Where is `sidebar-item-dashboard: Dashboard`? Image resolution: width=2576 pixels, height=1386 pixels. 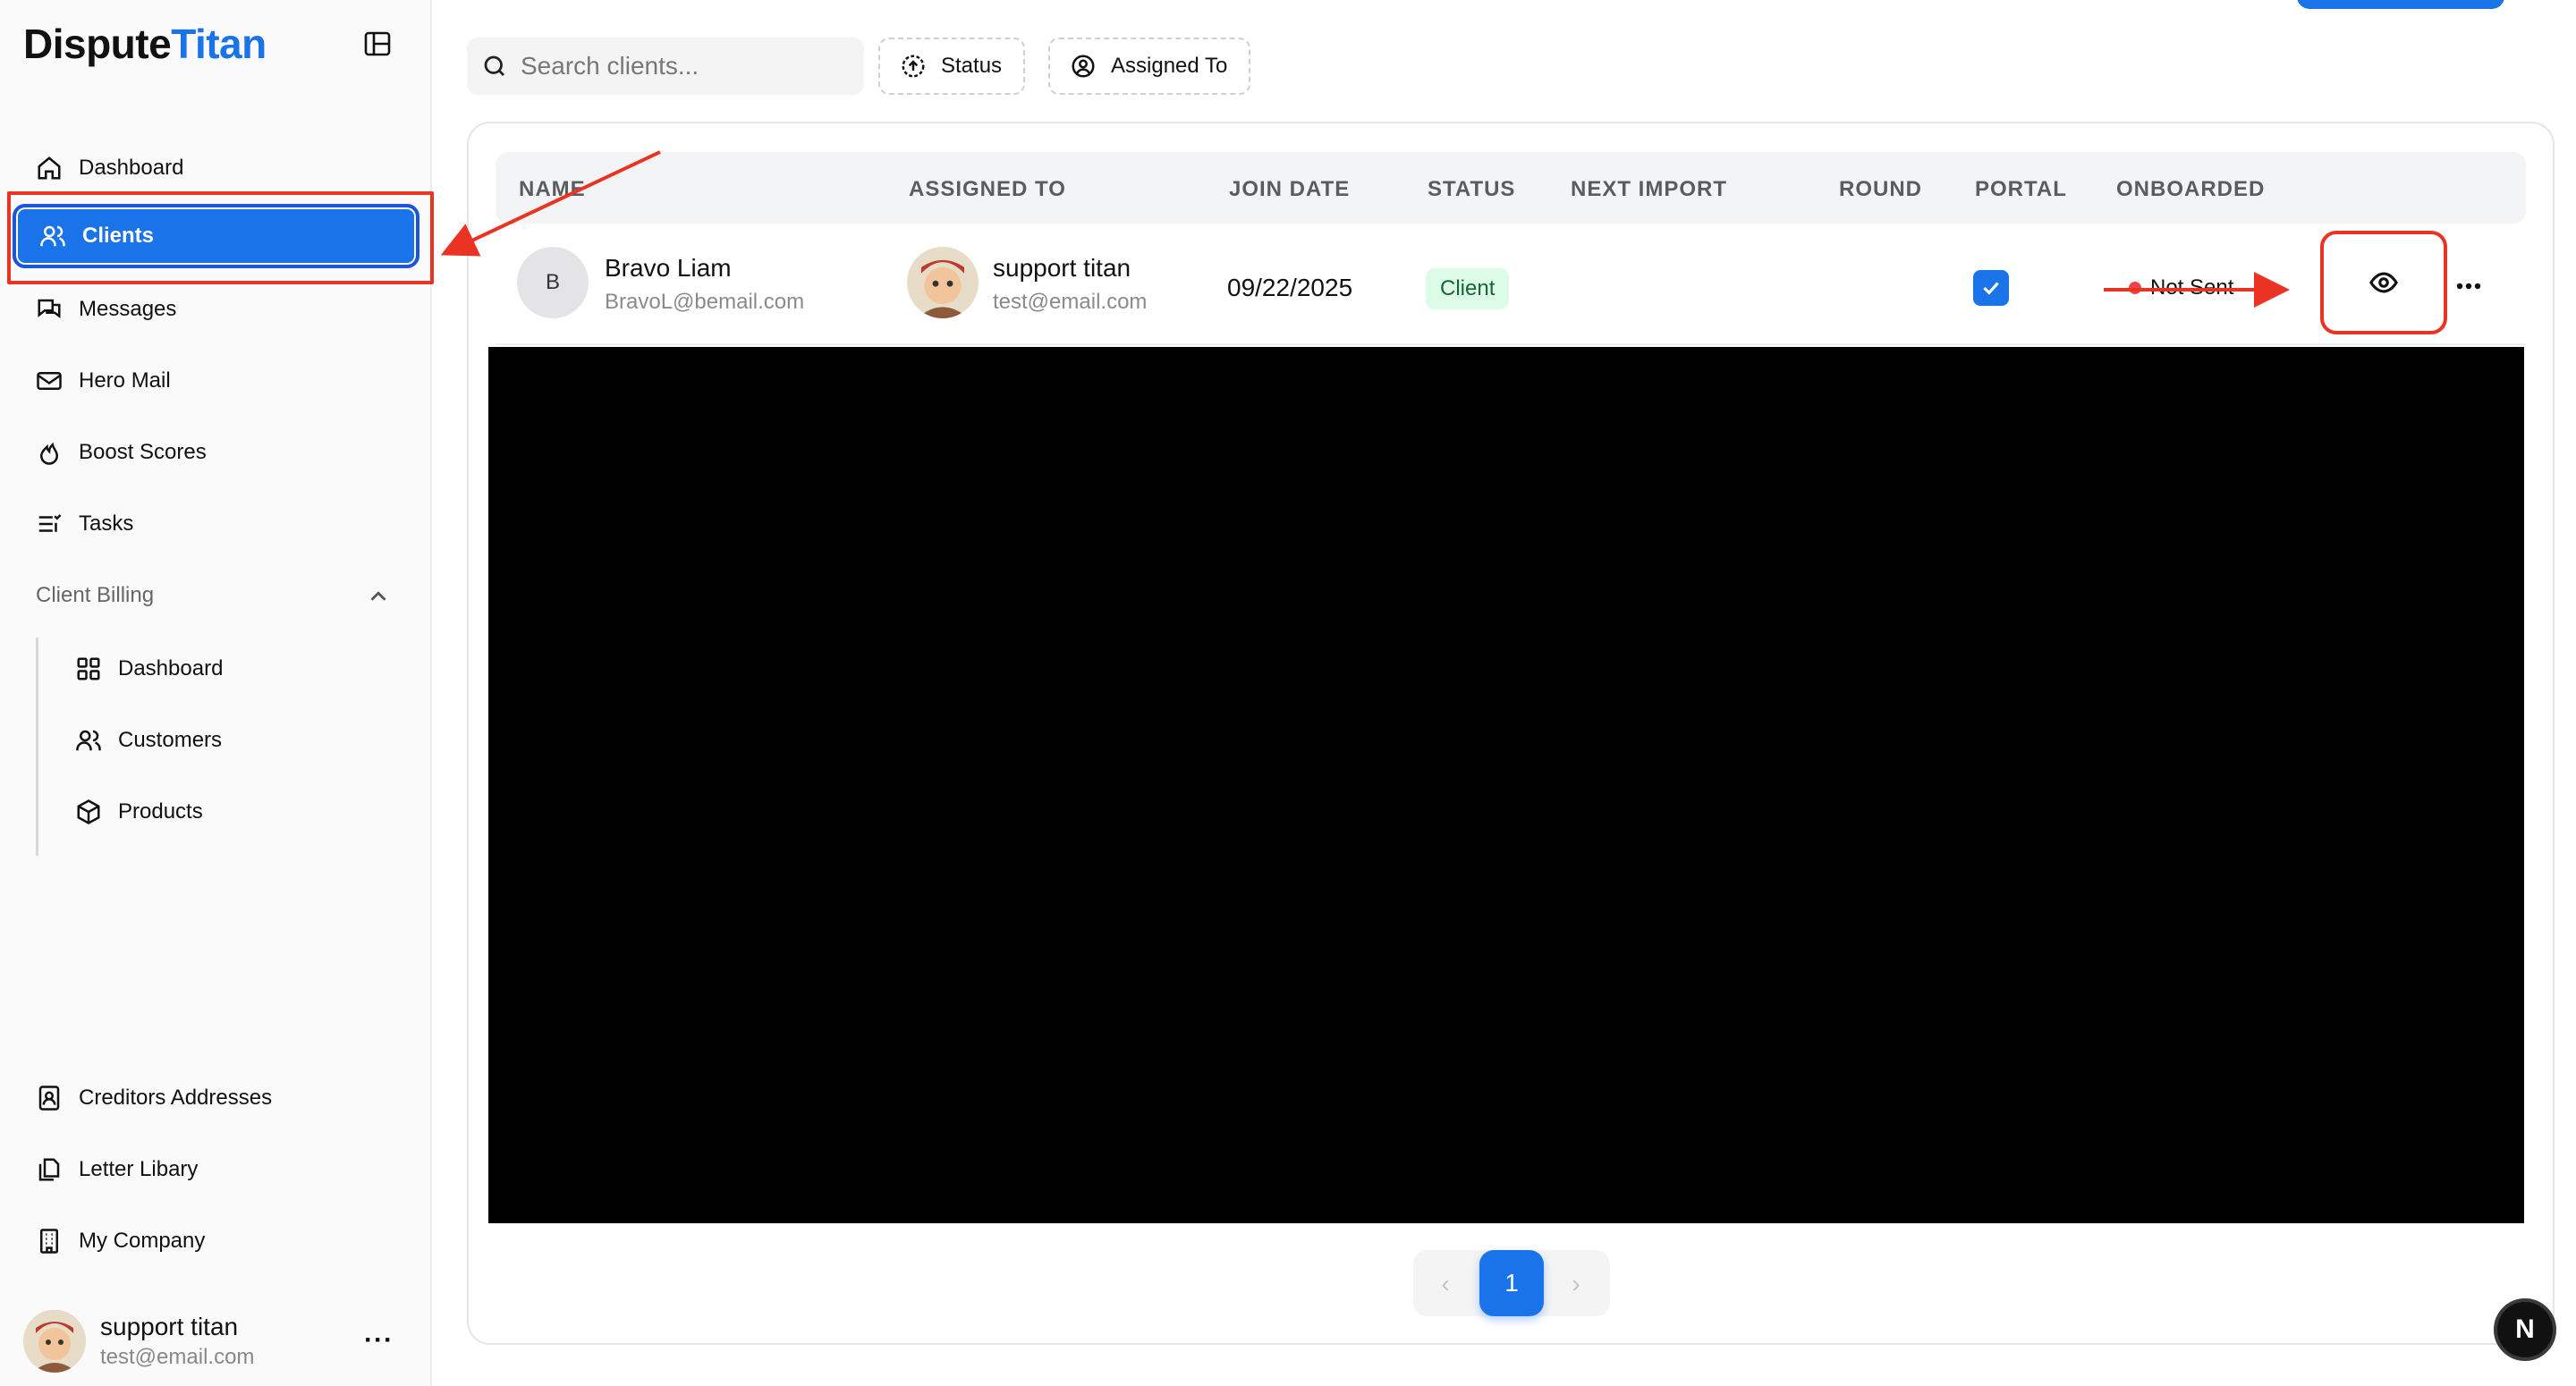 sidebar-item-dashboard: Dashboard is located at coordinates (216, 168).